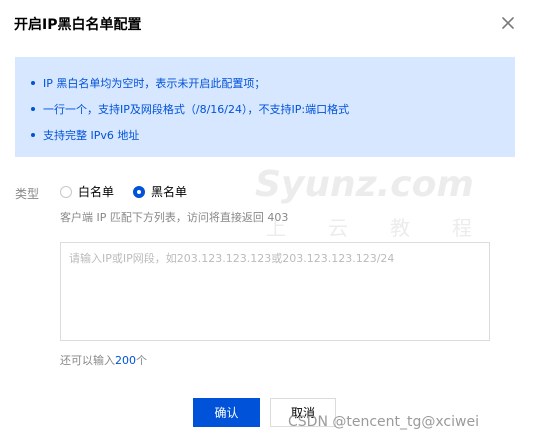  Describe the element at coordinates (66, 191) in the screenshot. I see `radio-circle-unchecked` at that location.